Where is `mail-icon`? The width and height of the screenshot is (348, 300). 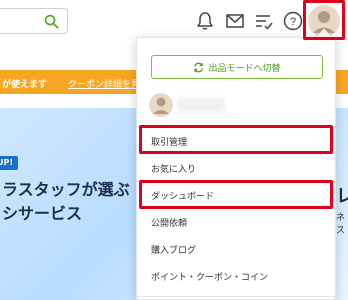 mail-icon is located at coordinates (235, 21).